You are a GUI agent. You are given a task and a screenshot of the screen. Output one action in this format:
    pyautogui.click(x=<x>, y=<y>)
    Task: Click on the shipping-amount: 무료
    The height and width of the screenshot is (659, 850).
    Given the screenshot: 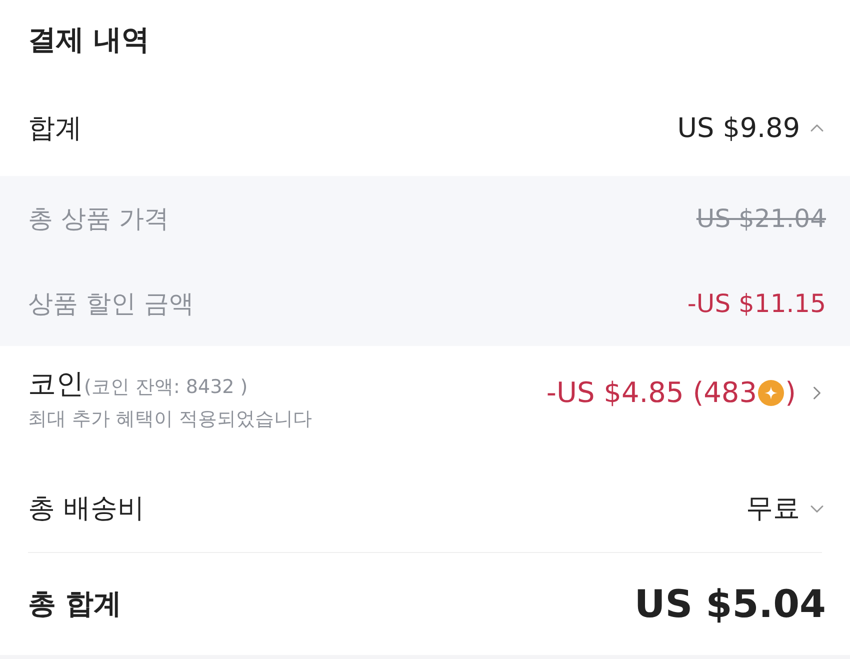 What is the action you would take?
    pyautogui.click(x=773, y=508)
    